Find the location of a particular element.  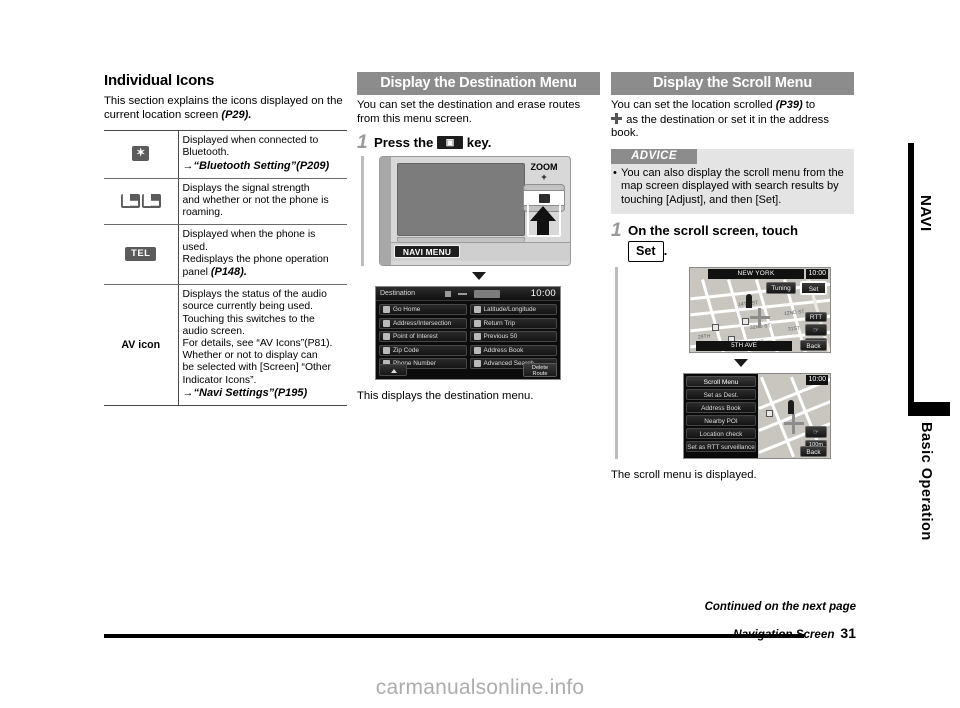

rail-tab-marker is located at coordinates (929, 409).